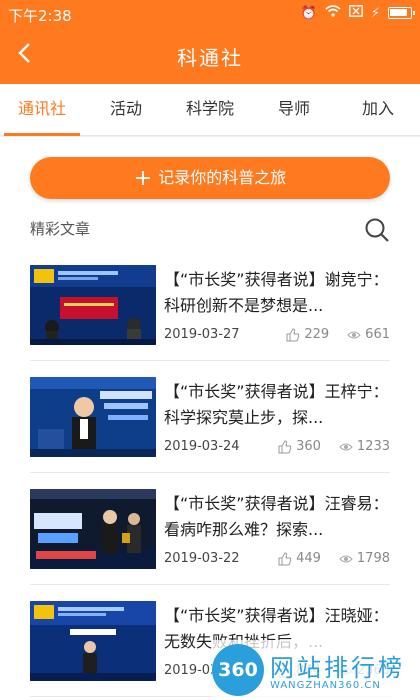  What do you see at coordinates (202, 558) in the screenshot?
I see `article-date: 2019-03-22` at bounding box center [202, 558].